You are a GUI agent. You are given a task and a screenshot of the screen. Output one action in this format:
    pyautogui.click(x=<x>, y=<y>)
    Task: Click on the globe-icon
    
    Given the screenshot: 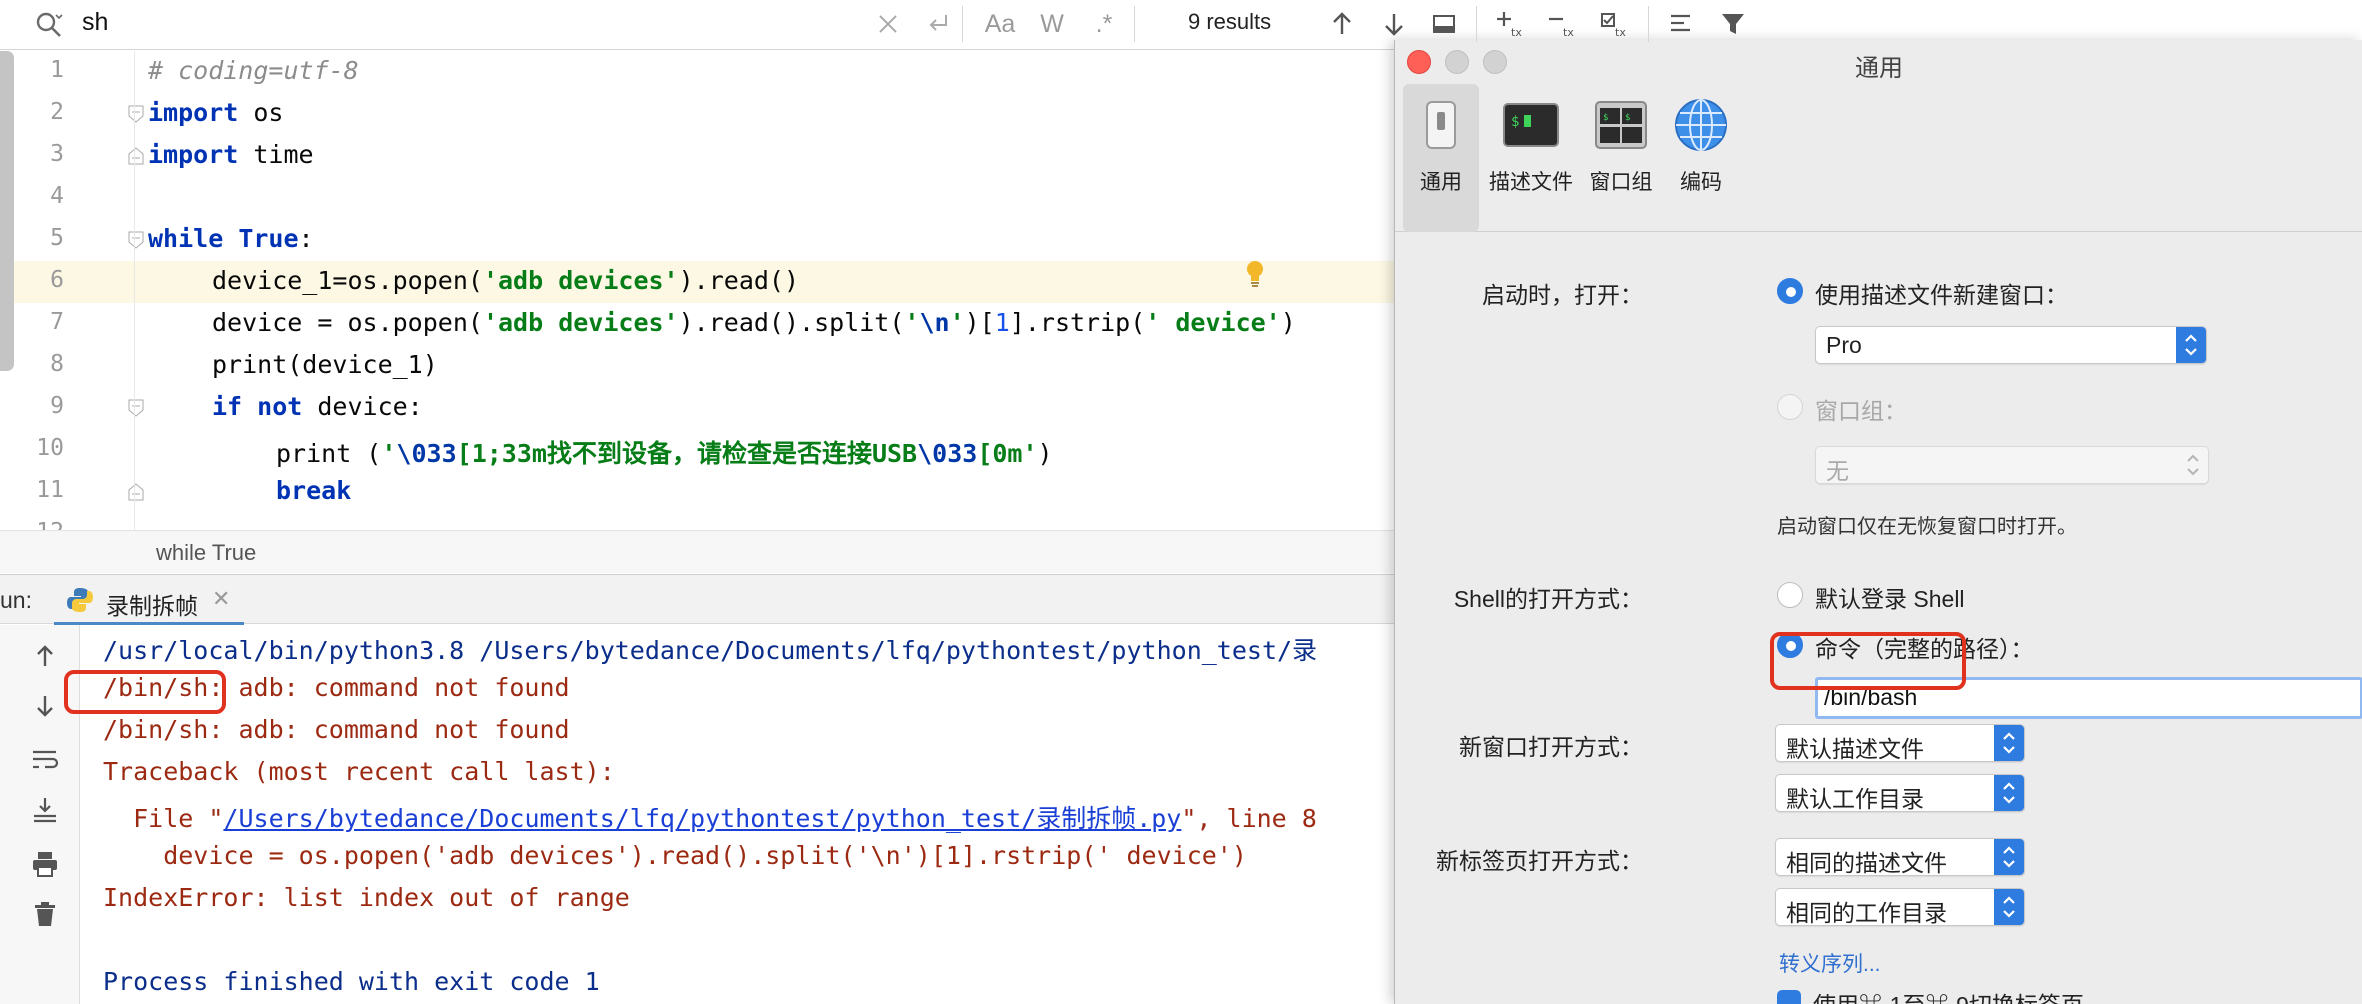 What is the action you would take?
    pyautogui.click(x=1701, y=125)
    